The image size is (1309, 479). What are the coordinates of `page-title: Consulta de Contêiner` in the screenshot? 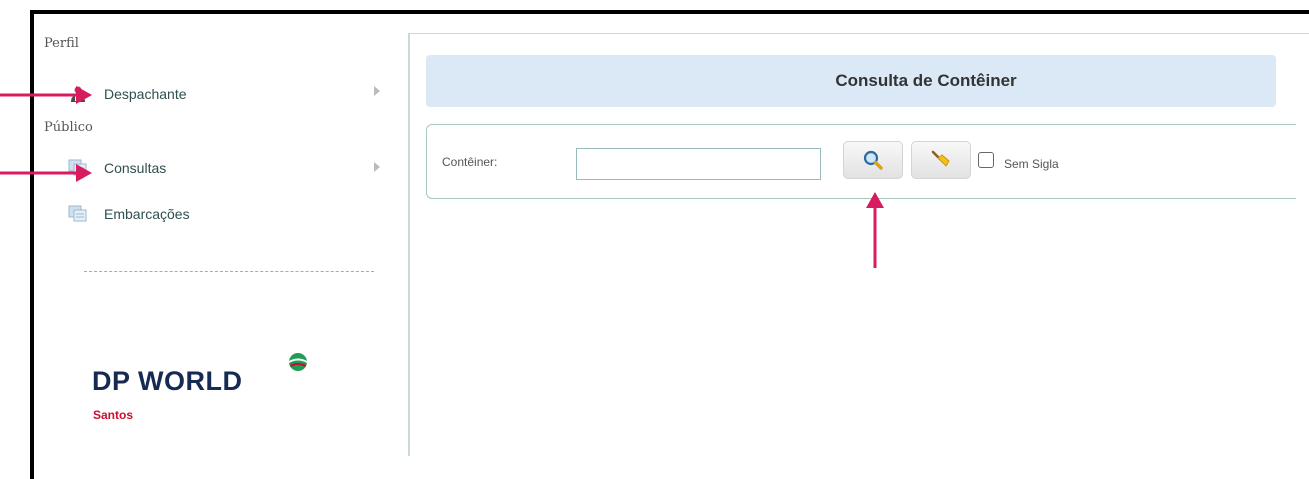 It's located at (926, 80).